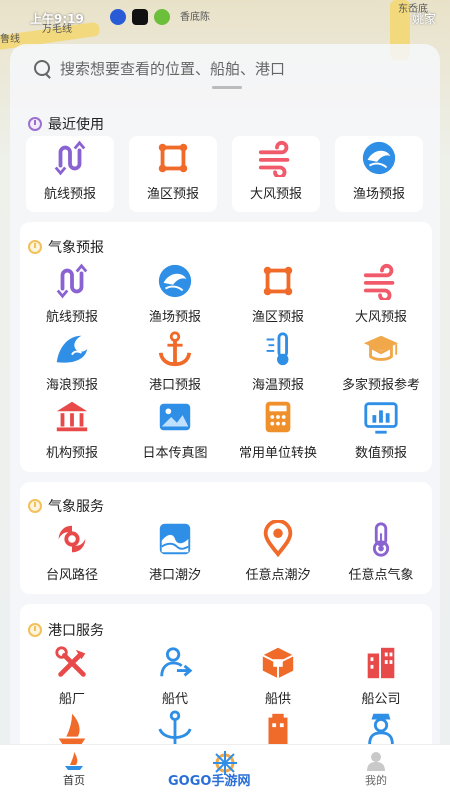 The image size is (450, 800). I want to click on recent-item-fish: 渔场预报, so click(379, 174).